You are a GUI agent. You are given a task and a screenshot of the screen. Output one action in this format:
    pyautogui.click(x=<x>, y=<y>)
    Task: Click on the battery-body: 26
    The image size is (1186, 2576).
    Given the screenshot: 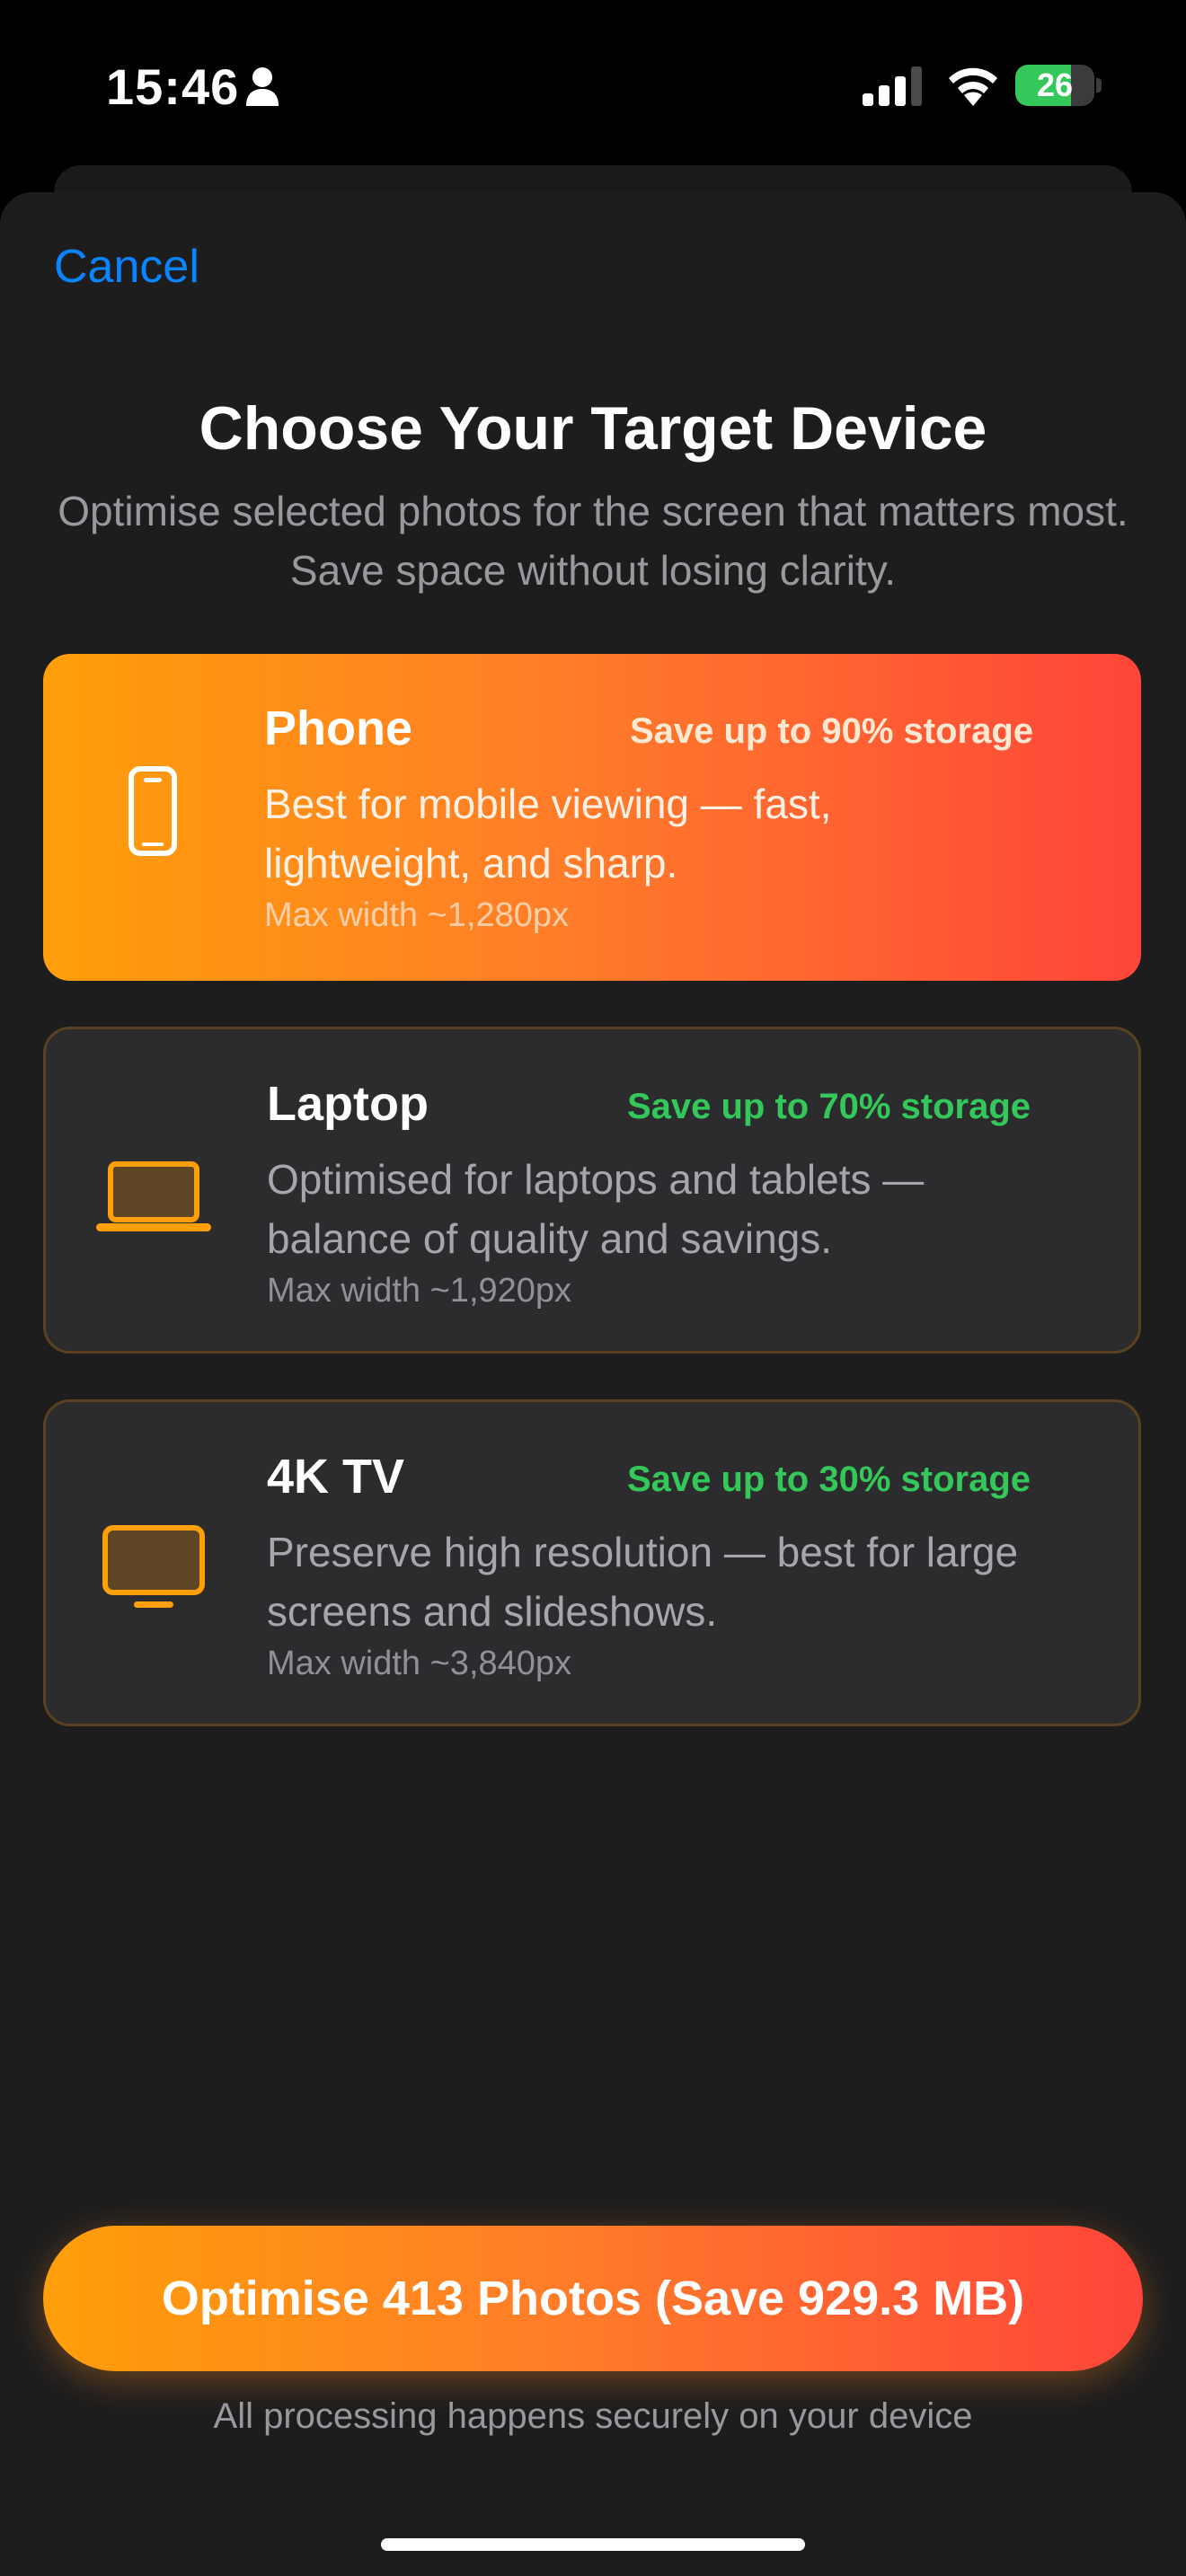 What is the action you would take?
    pyautogui.click(x=1054, y=85)
    